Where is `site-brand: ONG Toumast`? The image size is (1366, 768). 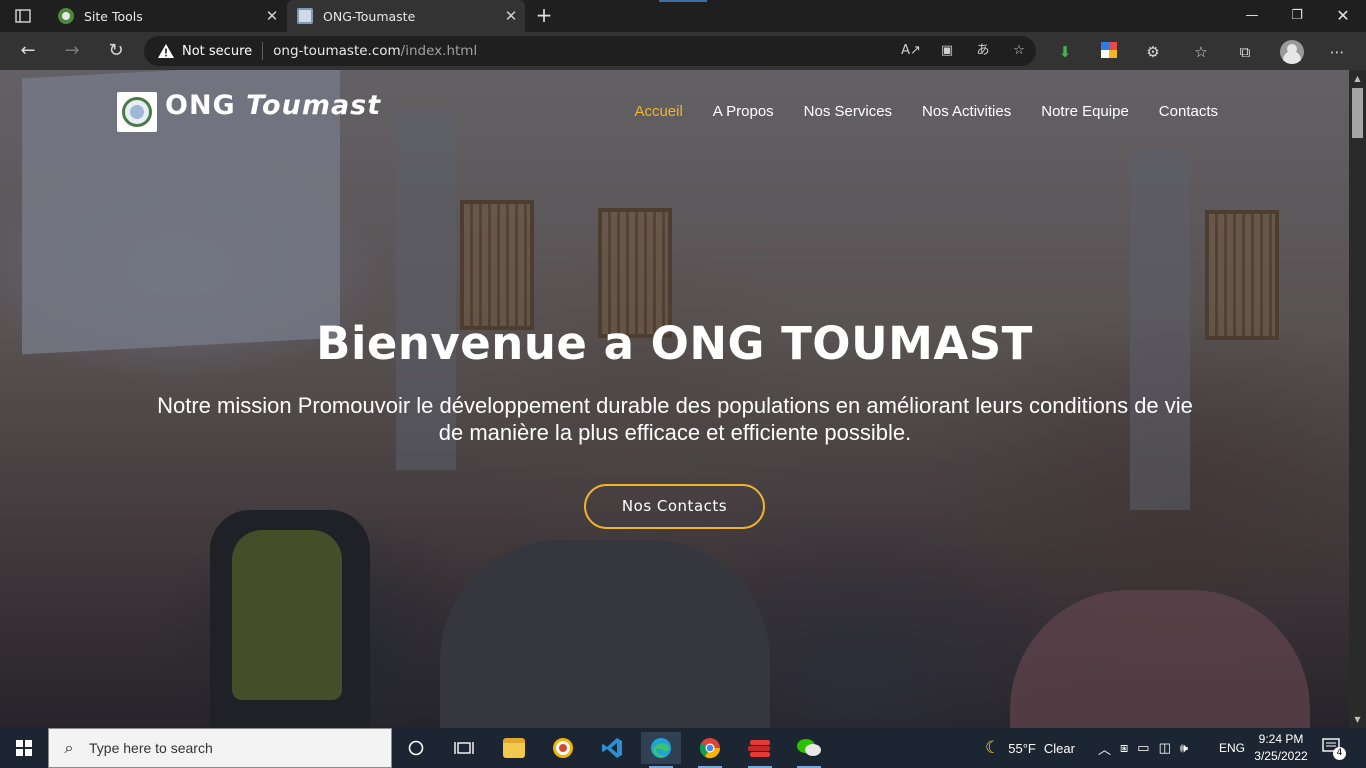 site-brand: ONG Toumast is located at coordinates (273, 105).